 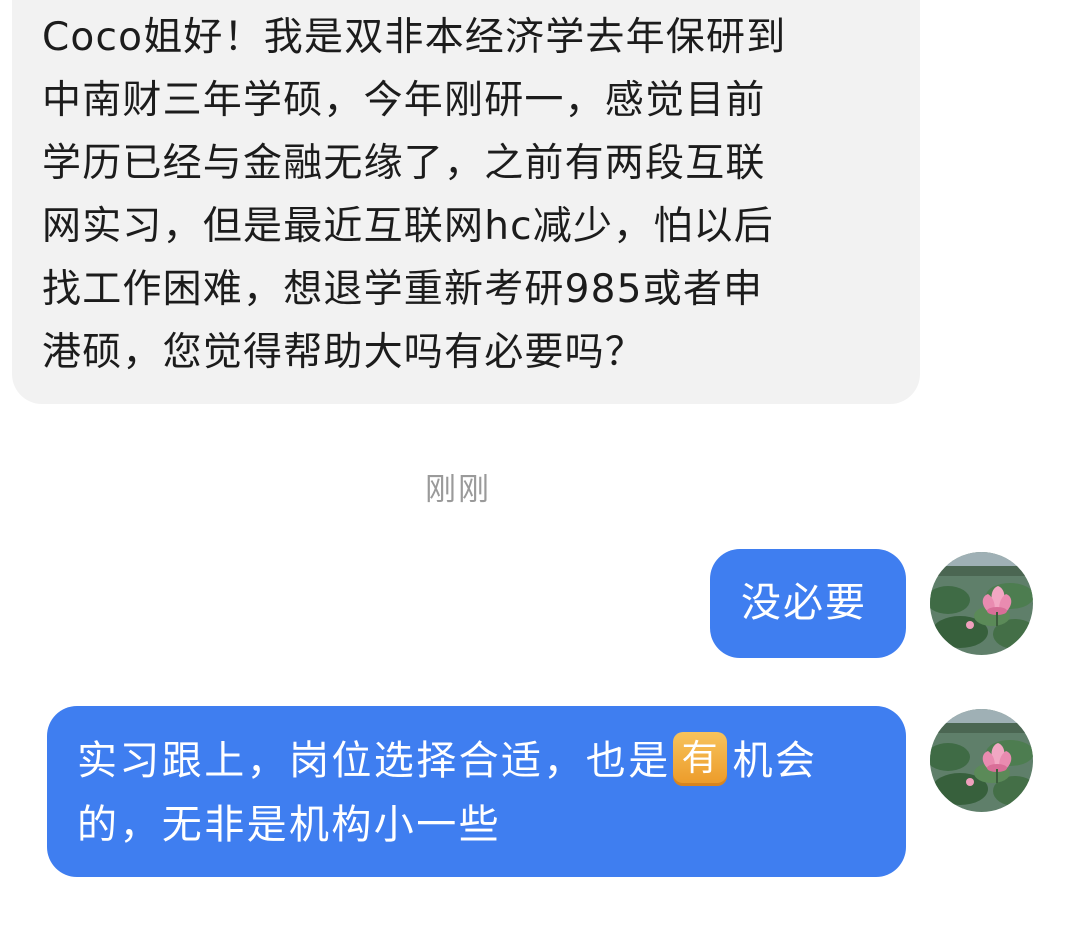 I want to click on outgoing-message-bubble: 实习跟上，岗位选择合适，也是有机会 的，无非是机构小一些, so click(x=476, y=791).